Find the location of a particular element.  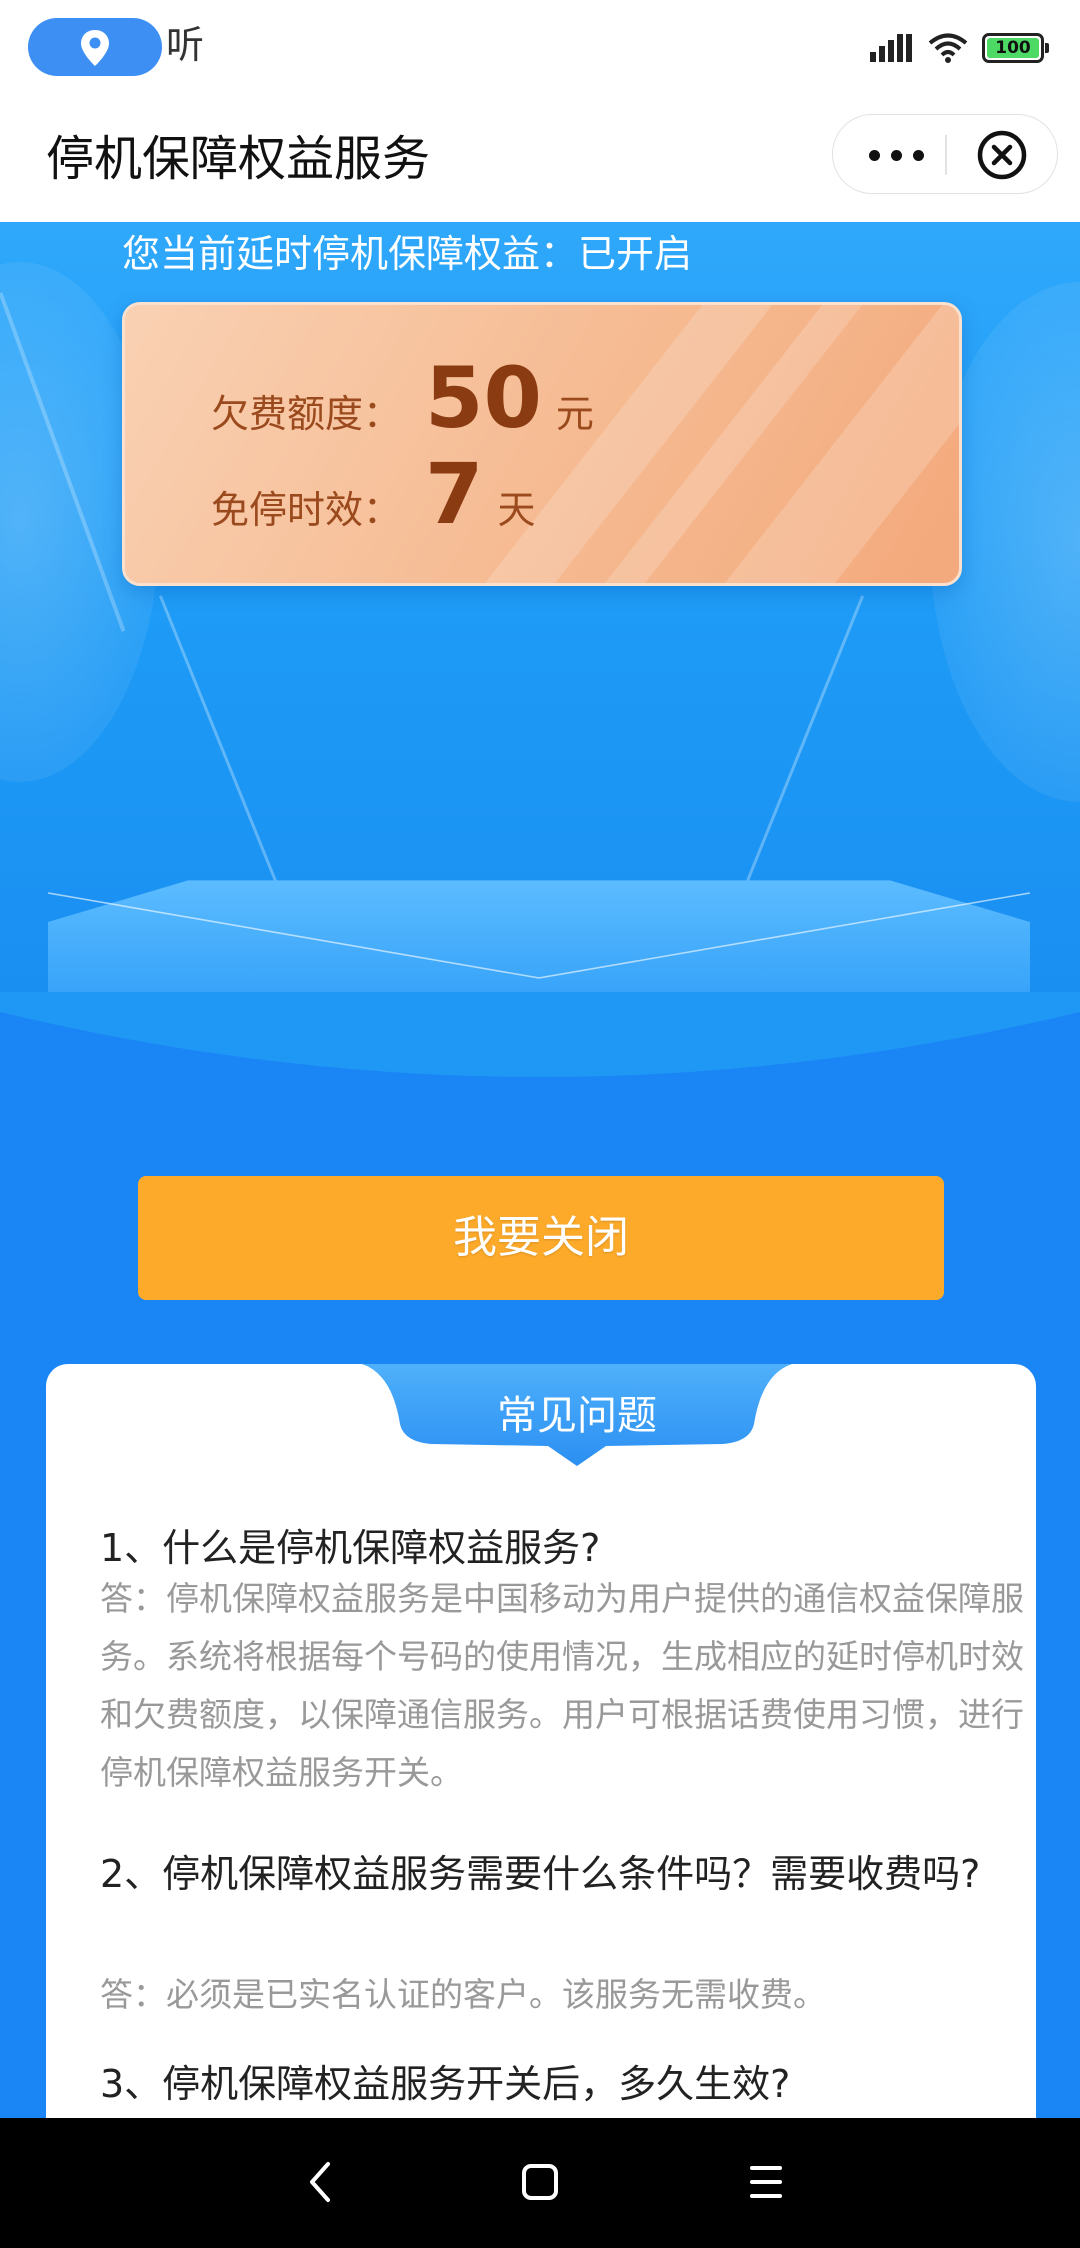

page-title: 停机保障权益服务 is located at coordinates (238, 159).